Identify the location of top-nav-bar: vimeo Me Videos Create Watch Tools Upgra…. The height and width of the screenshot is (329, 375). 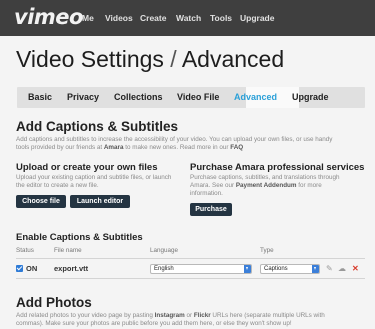
(187, 18).